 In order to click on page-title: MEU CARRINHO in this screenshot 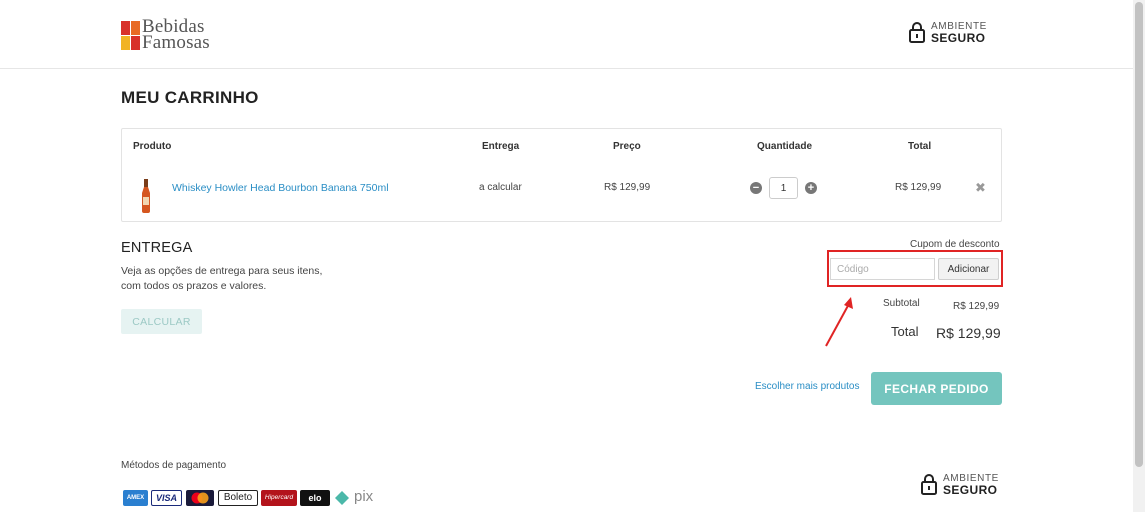, I will do `click(190, 97)`.